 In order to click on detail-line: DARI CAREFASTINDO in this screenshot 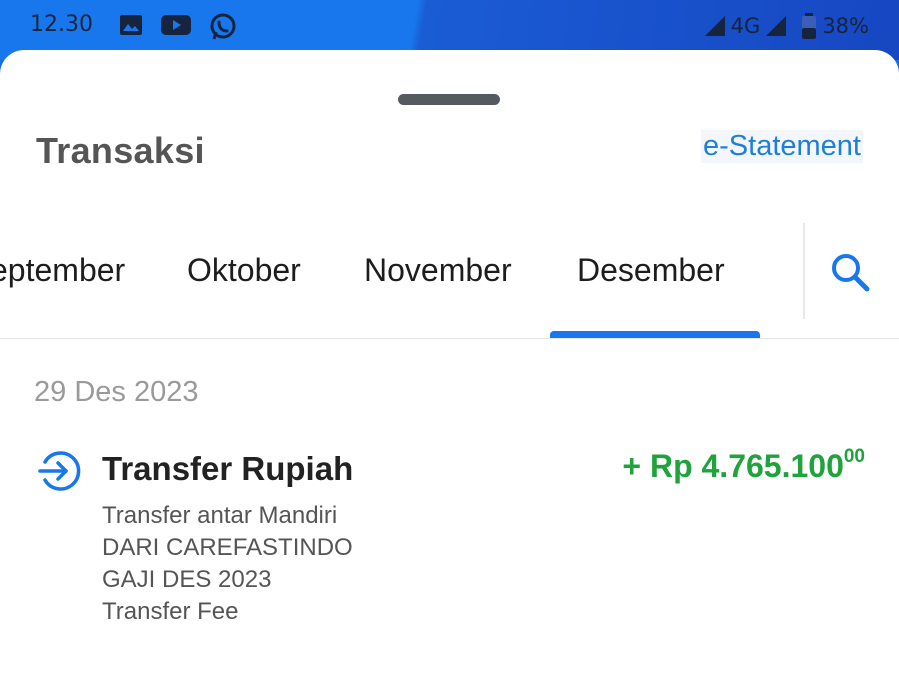, I will do `click(227, 547)`.